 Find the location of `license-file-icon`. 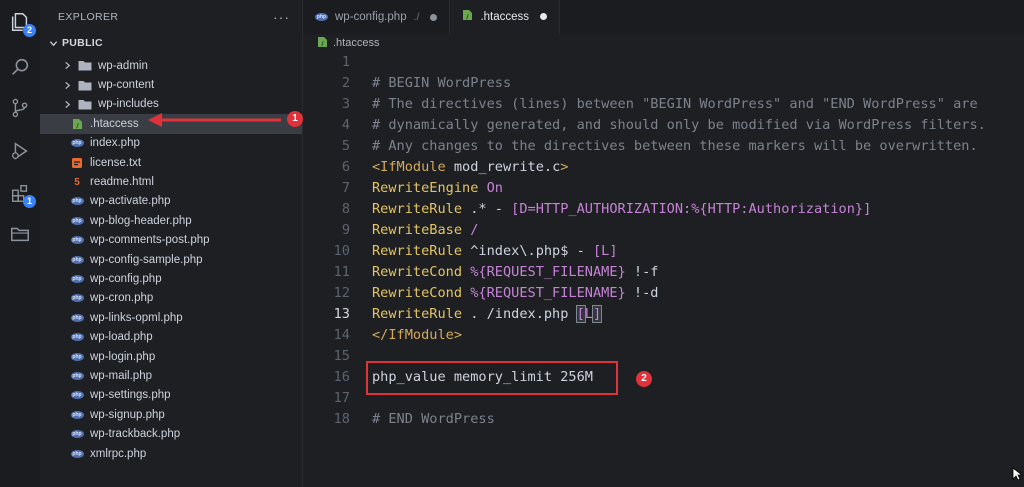

license-file-icon is located at coordinates (77, 163).